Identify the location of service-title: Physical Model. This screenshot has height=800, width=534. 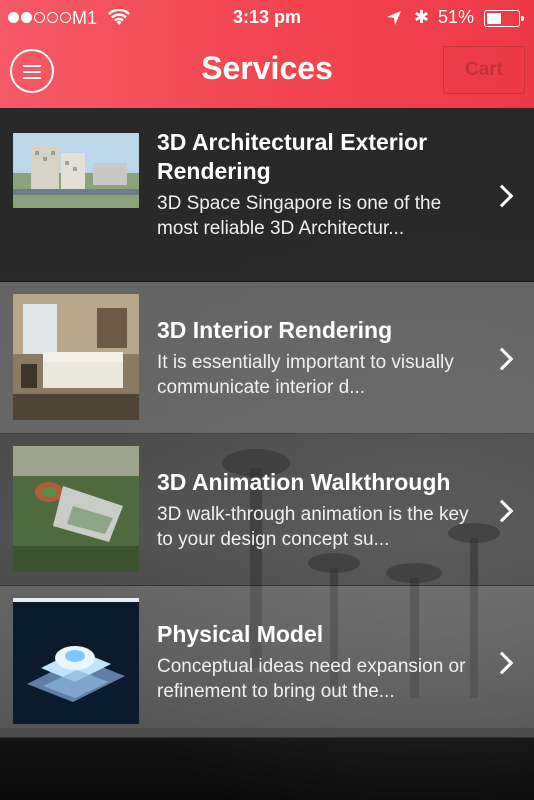
(240, 634).